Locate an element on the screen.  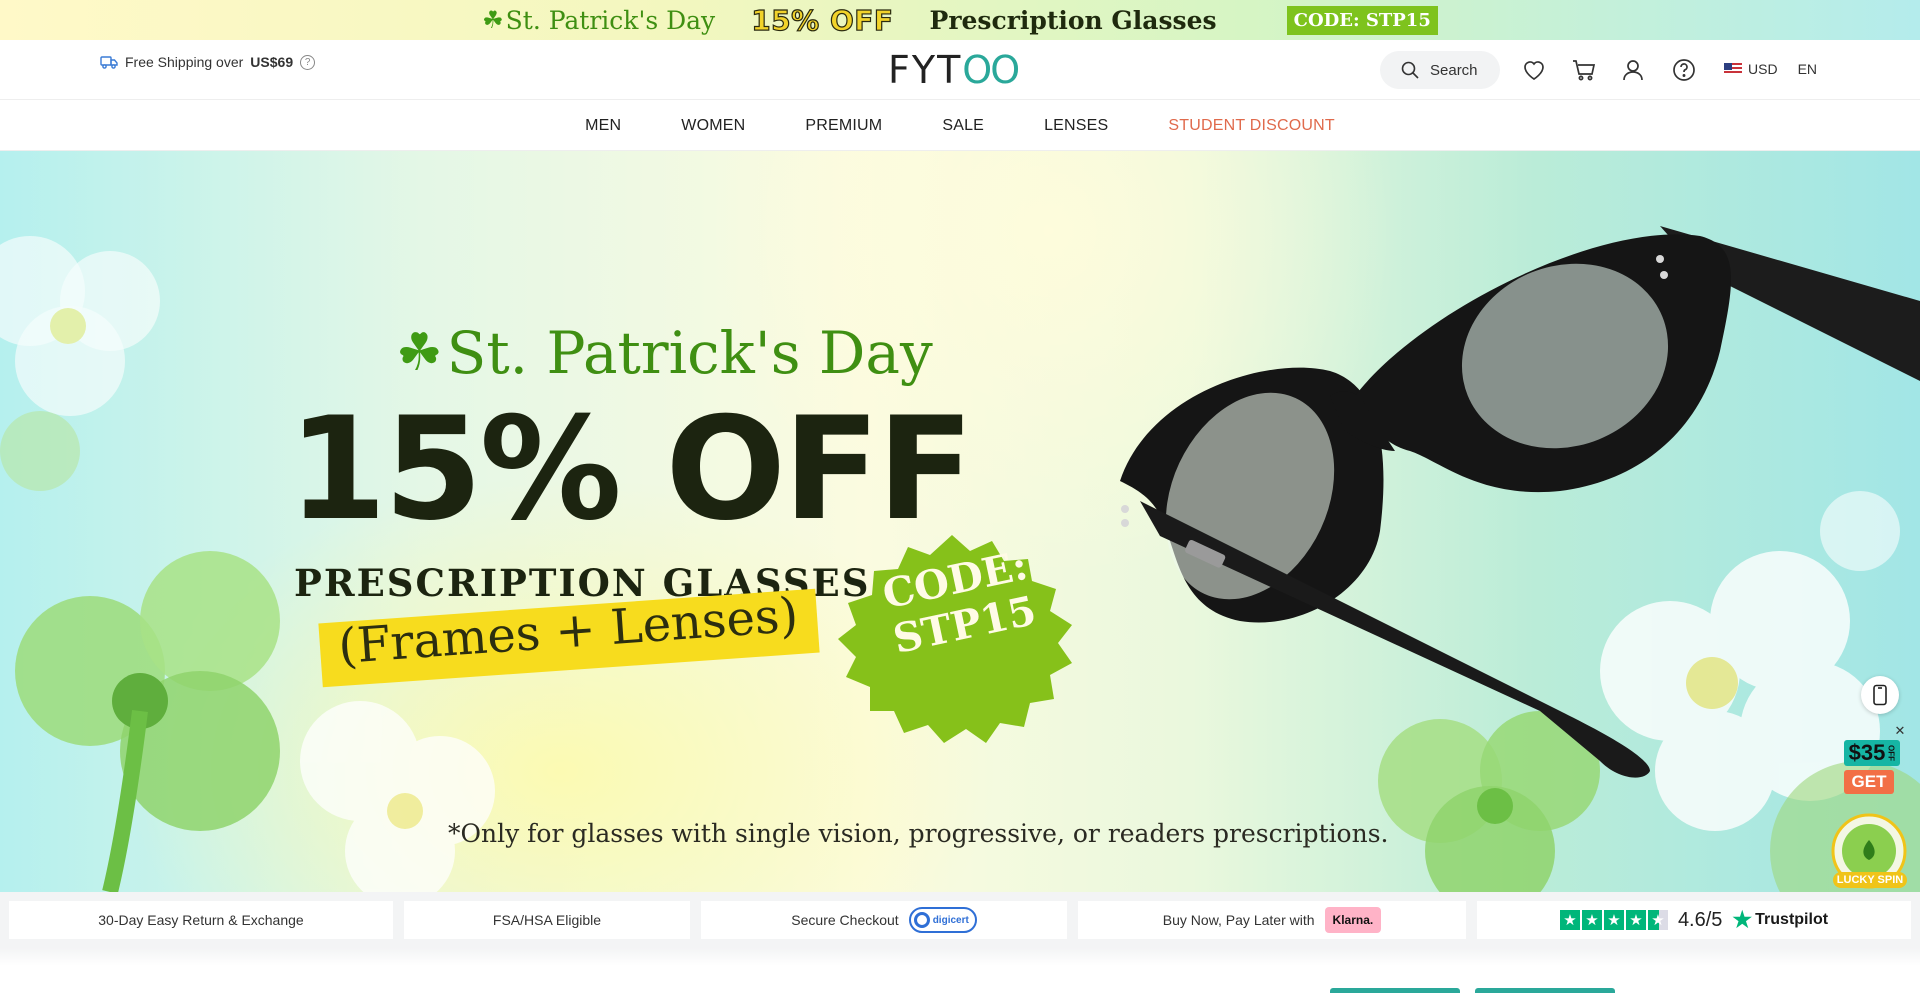
klarna-logo: Klarna. is located at coordinates (1353, 920).